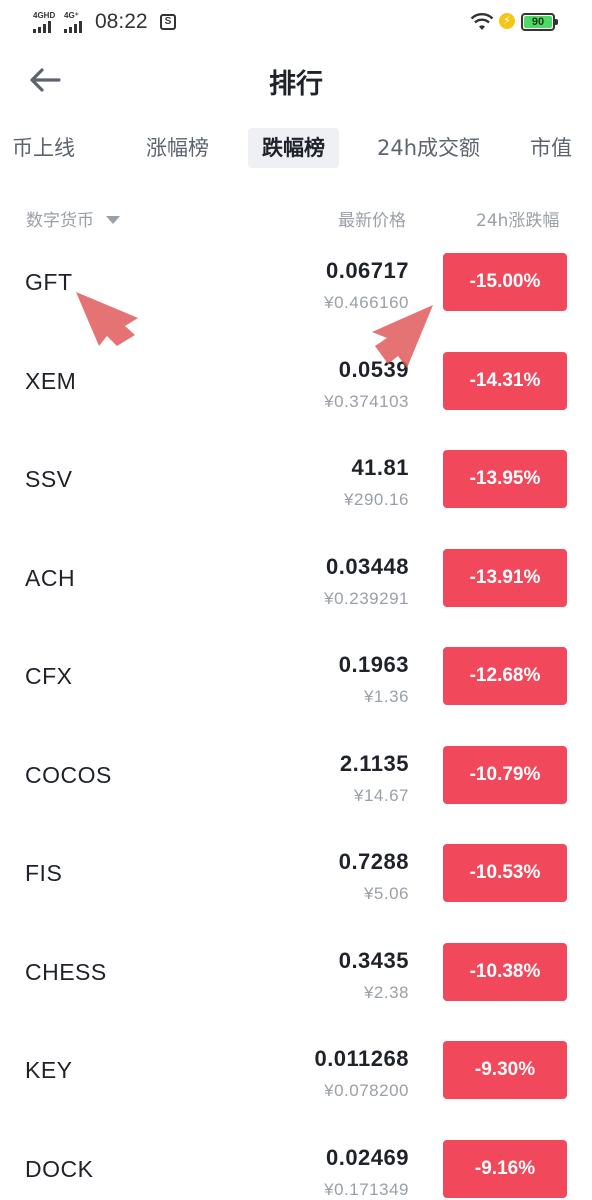 Image resolution: width=592 pixels, height=1200 pixels. I want to click on lightning-icon: ⚡, so click(507, 21).